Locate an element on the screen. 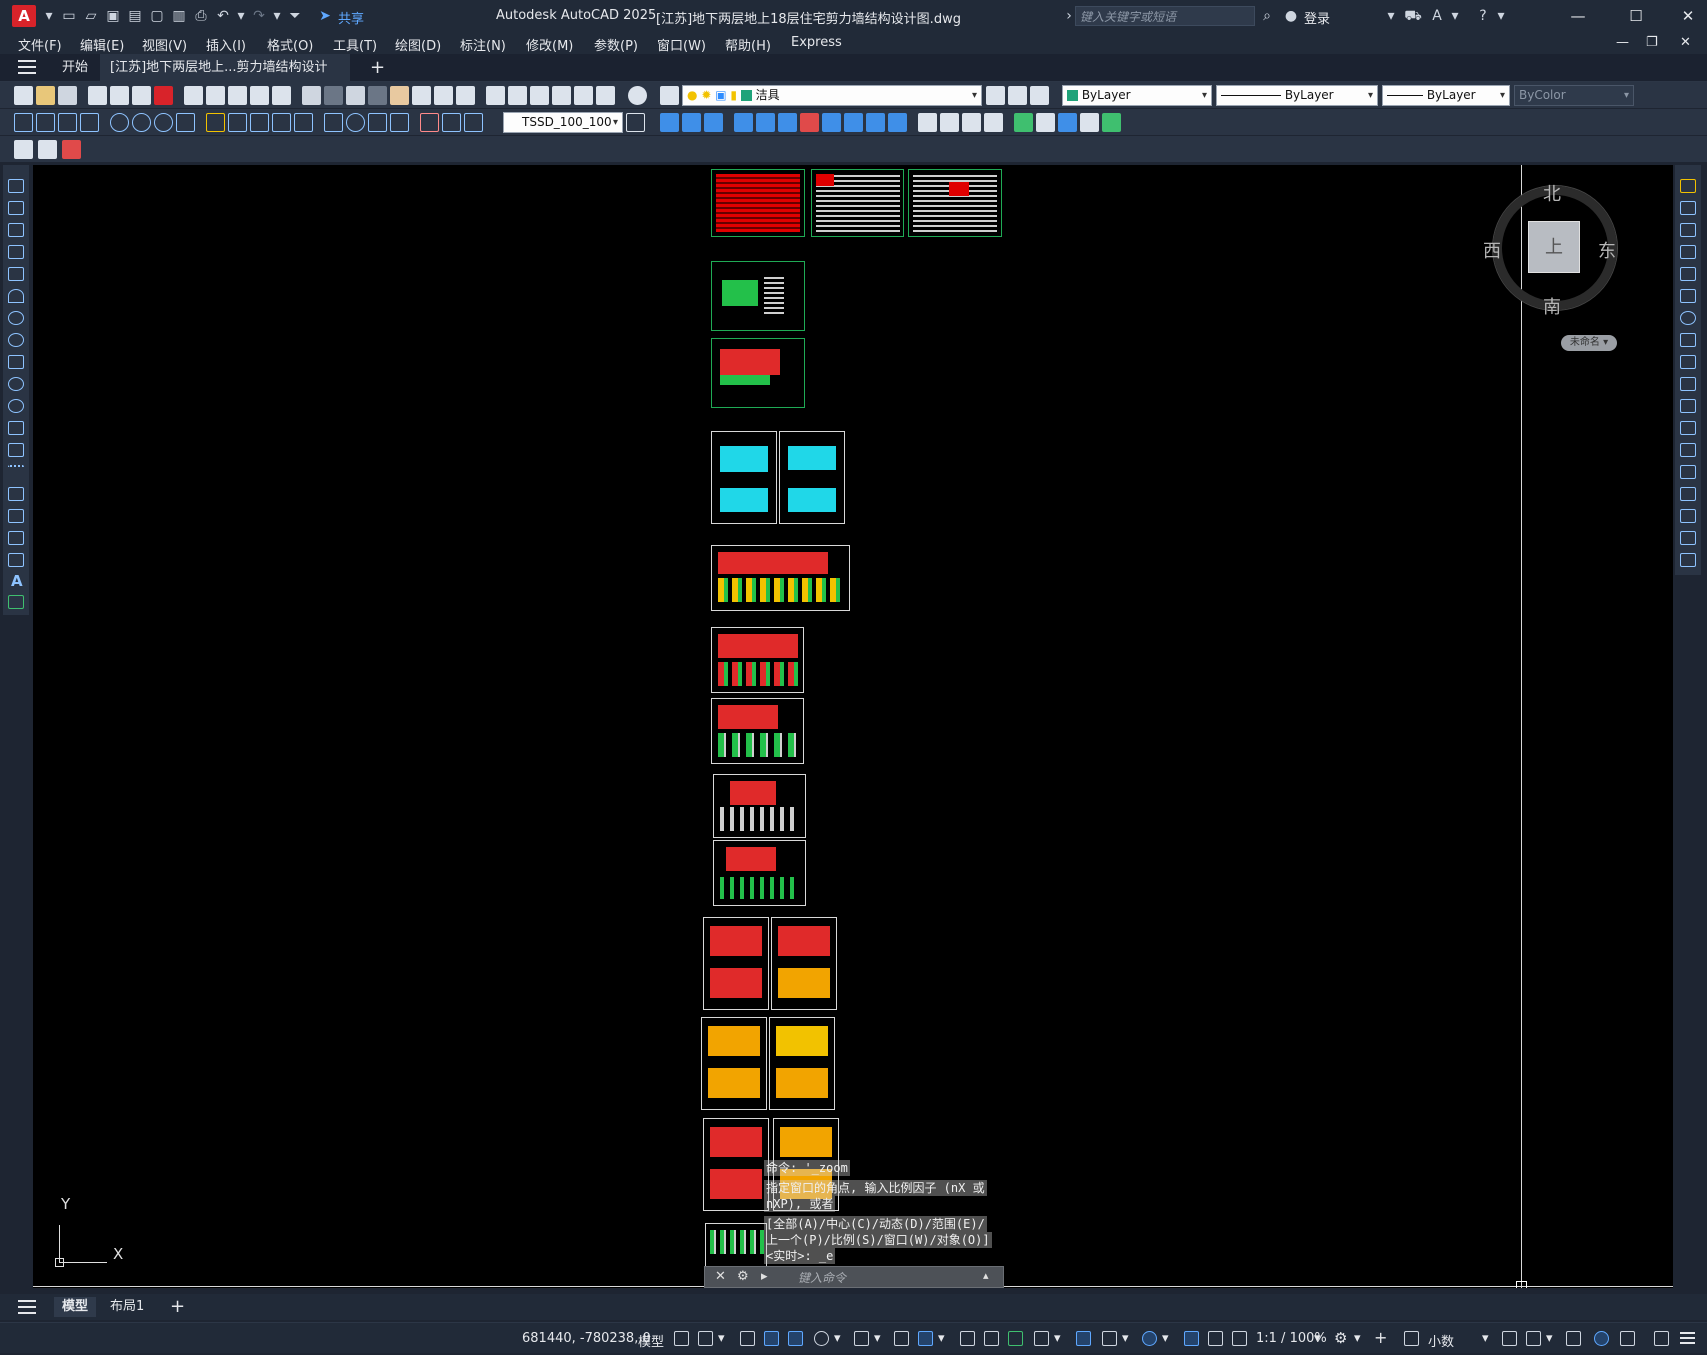 This screenshot has width=1707, height=1355. menu-help: 帮助(H) is located at coordinates (748, 44).